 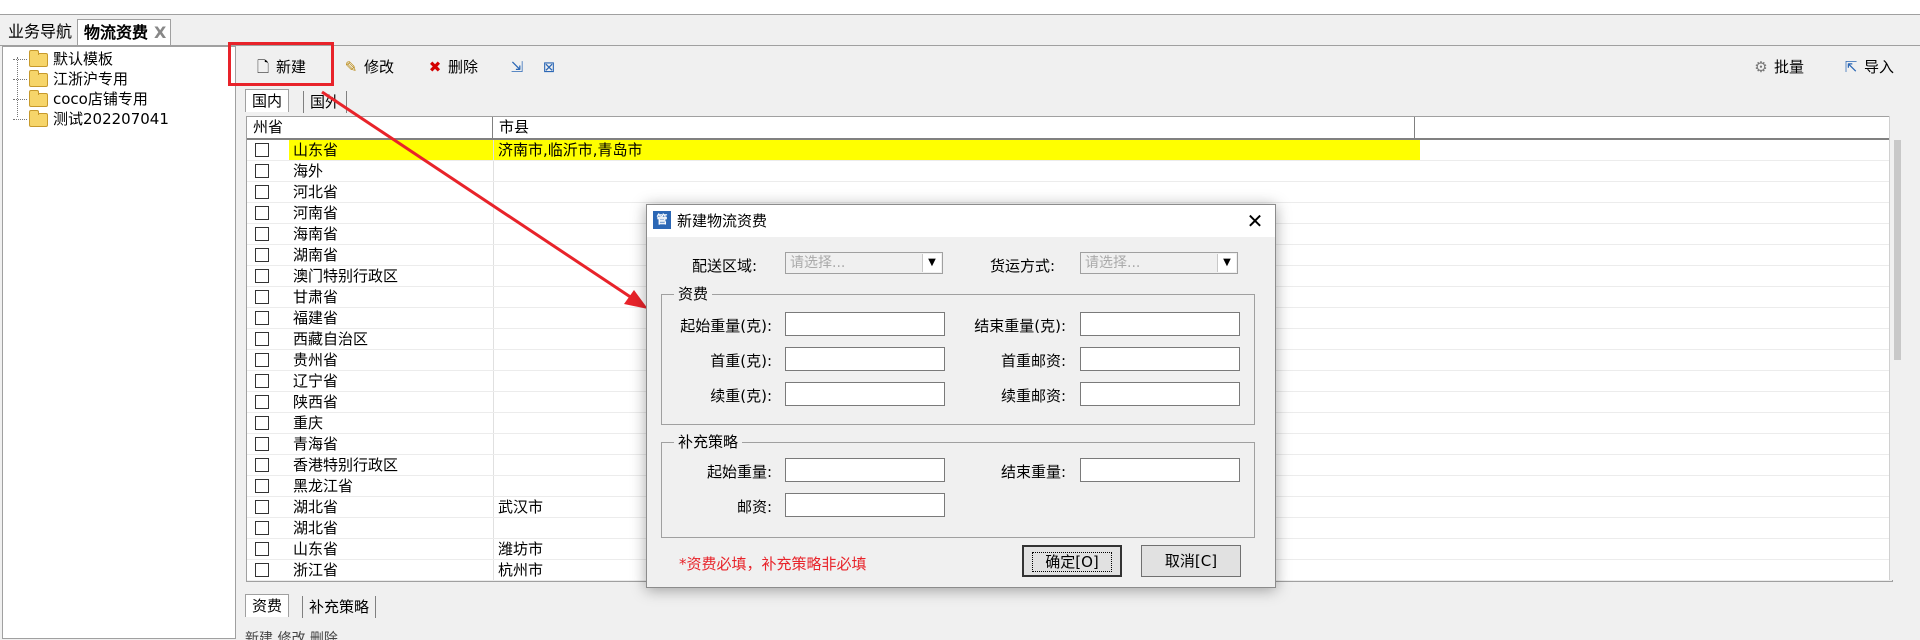 I want to click on export-button: ⇲, so click(x=519, y=67).